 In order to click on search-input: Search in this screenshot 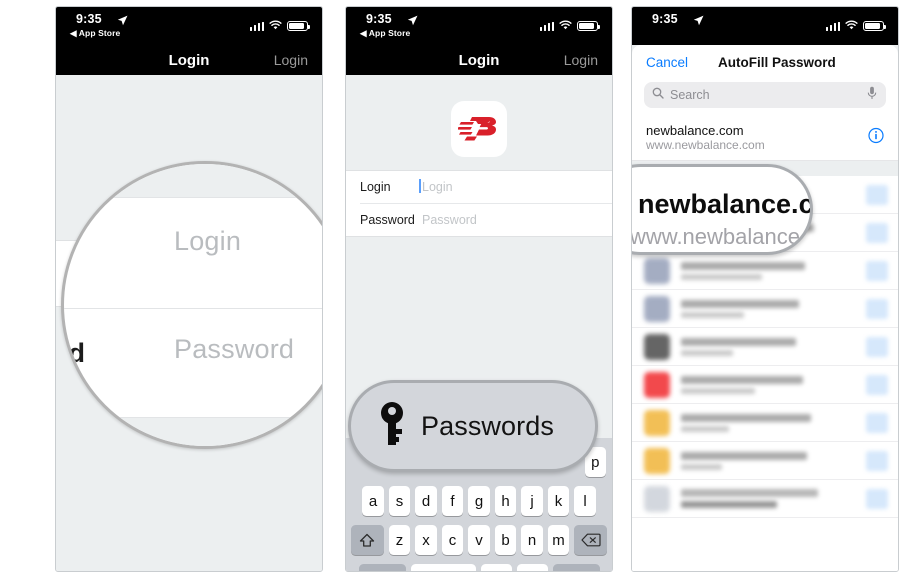, I will do `click(765, 95)`.